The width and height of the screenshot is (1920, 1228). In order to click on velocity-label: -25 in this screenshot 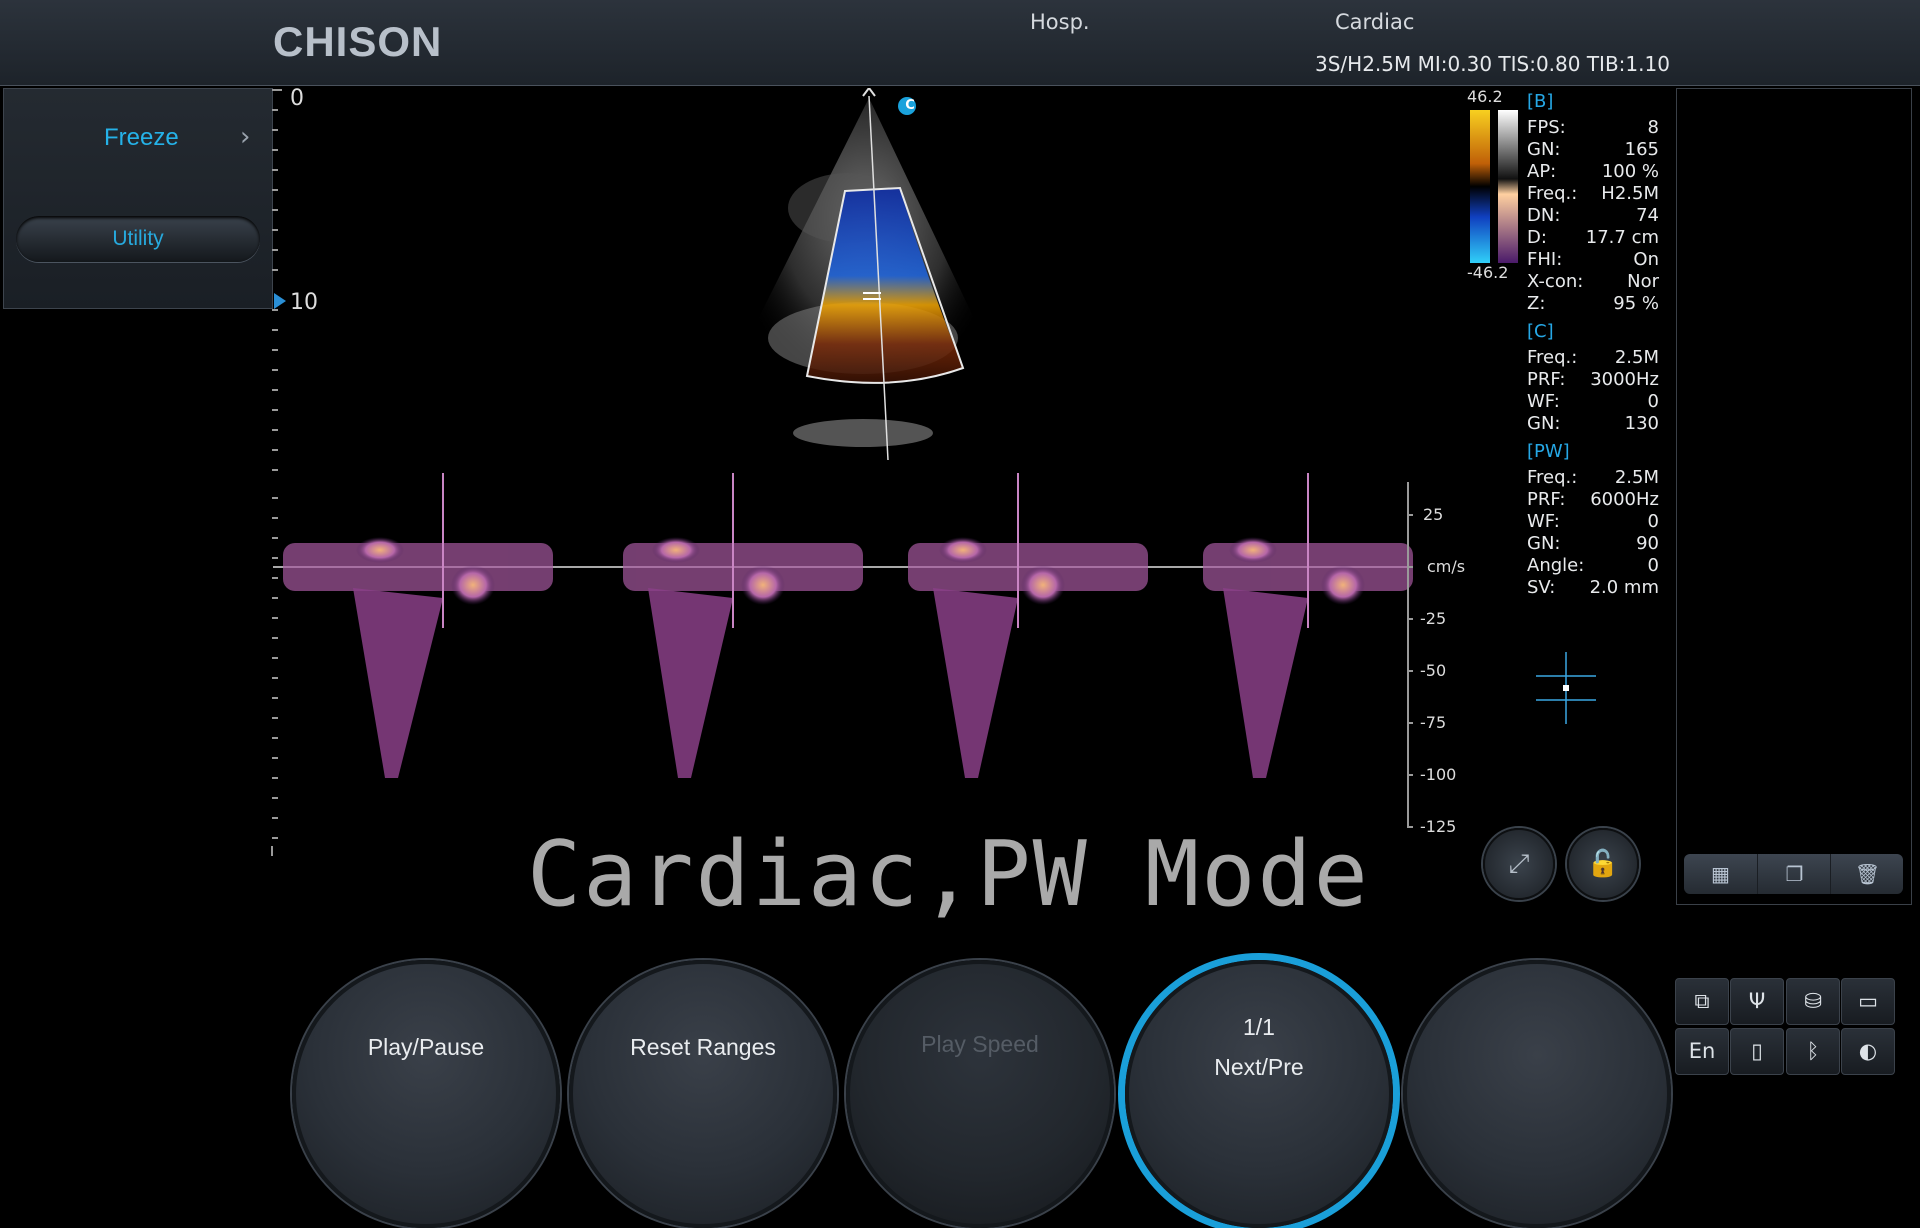, I will do `click(1433, 618)`.